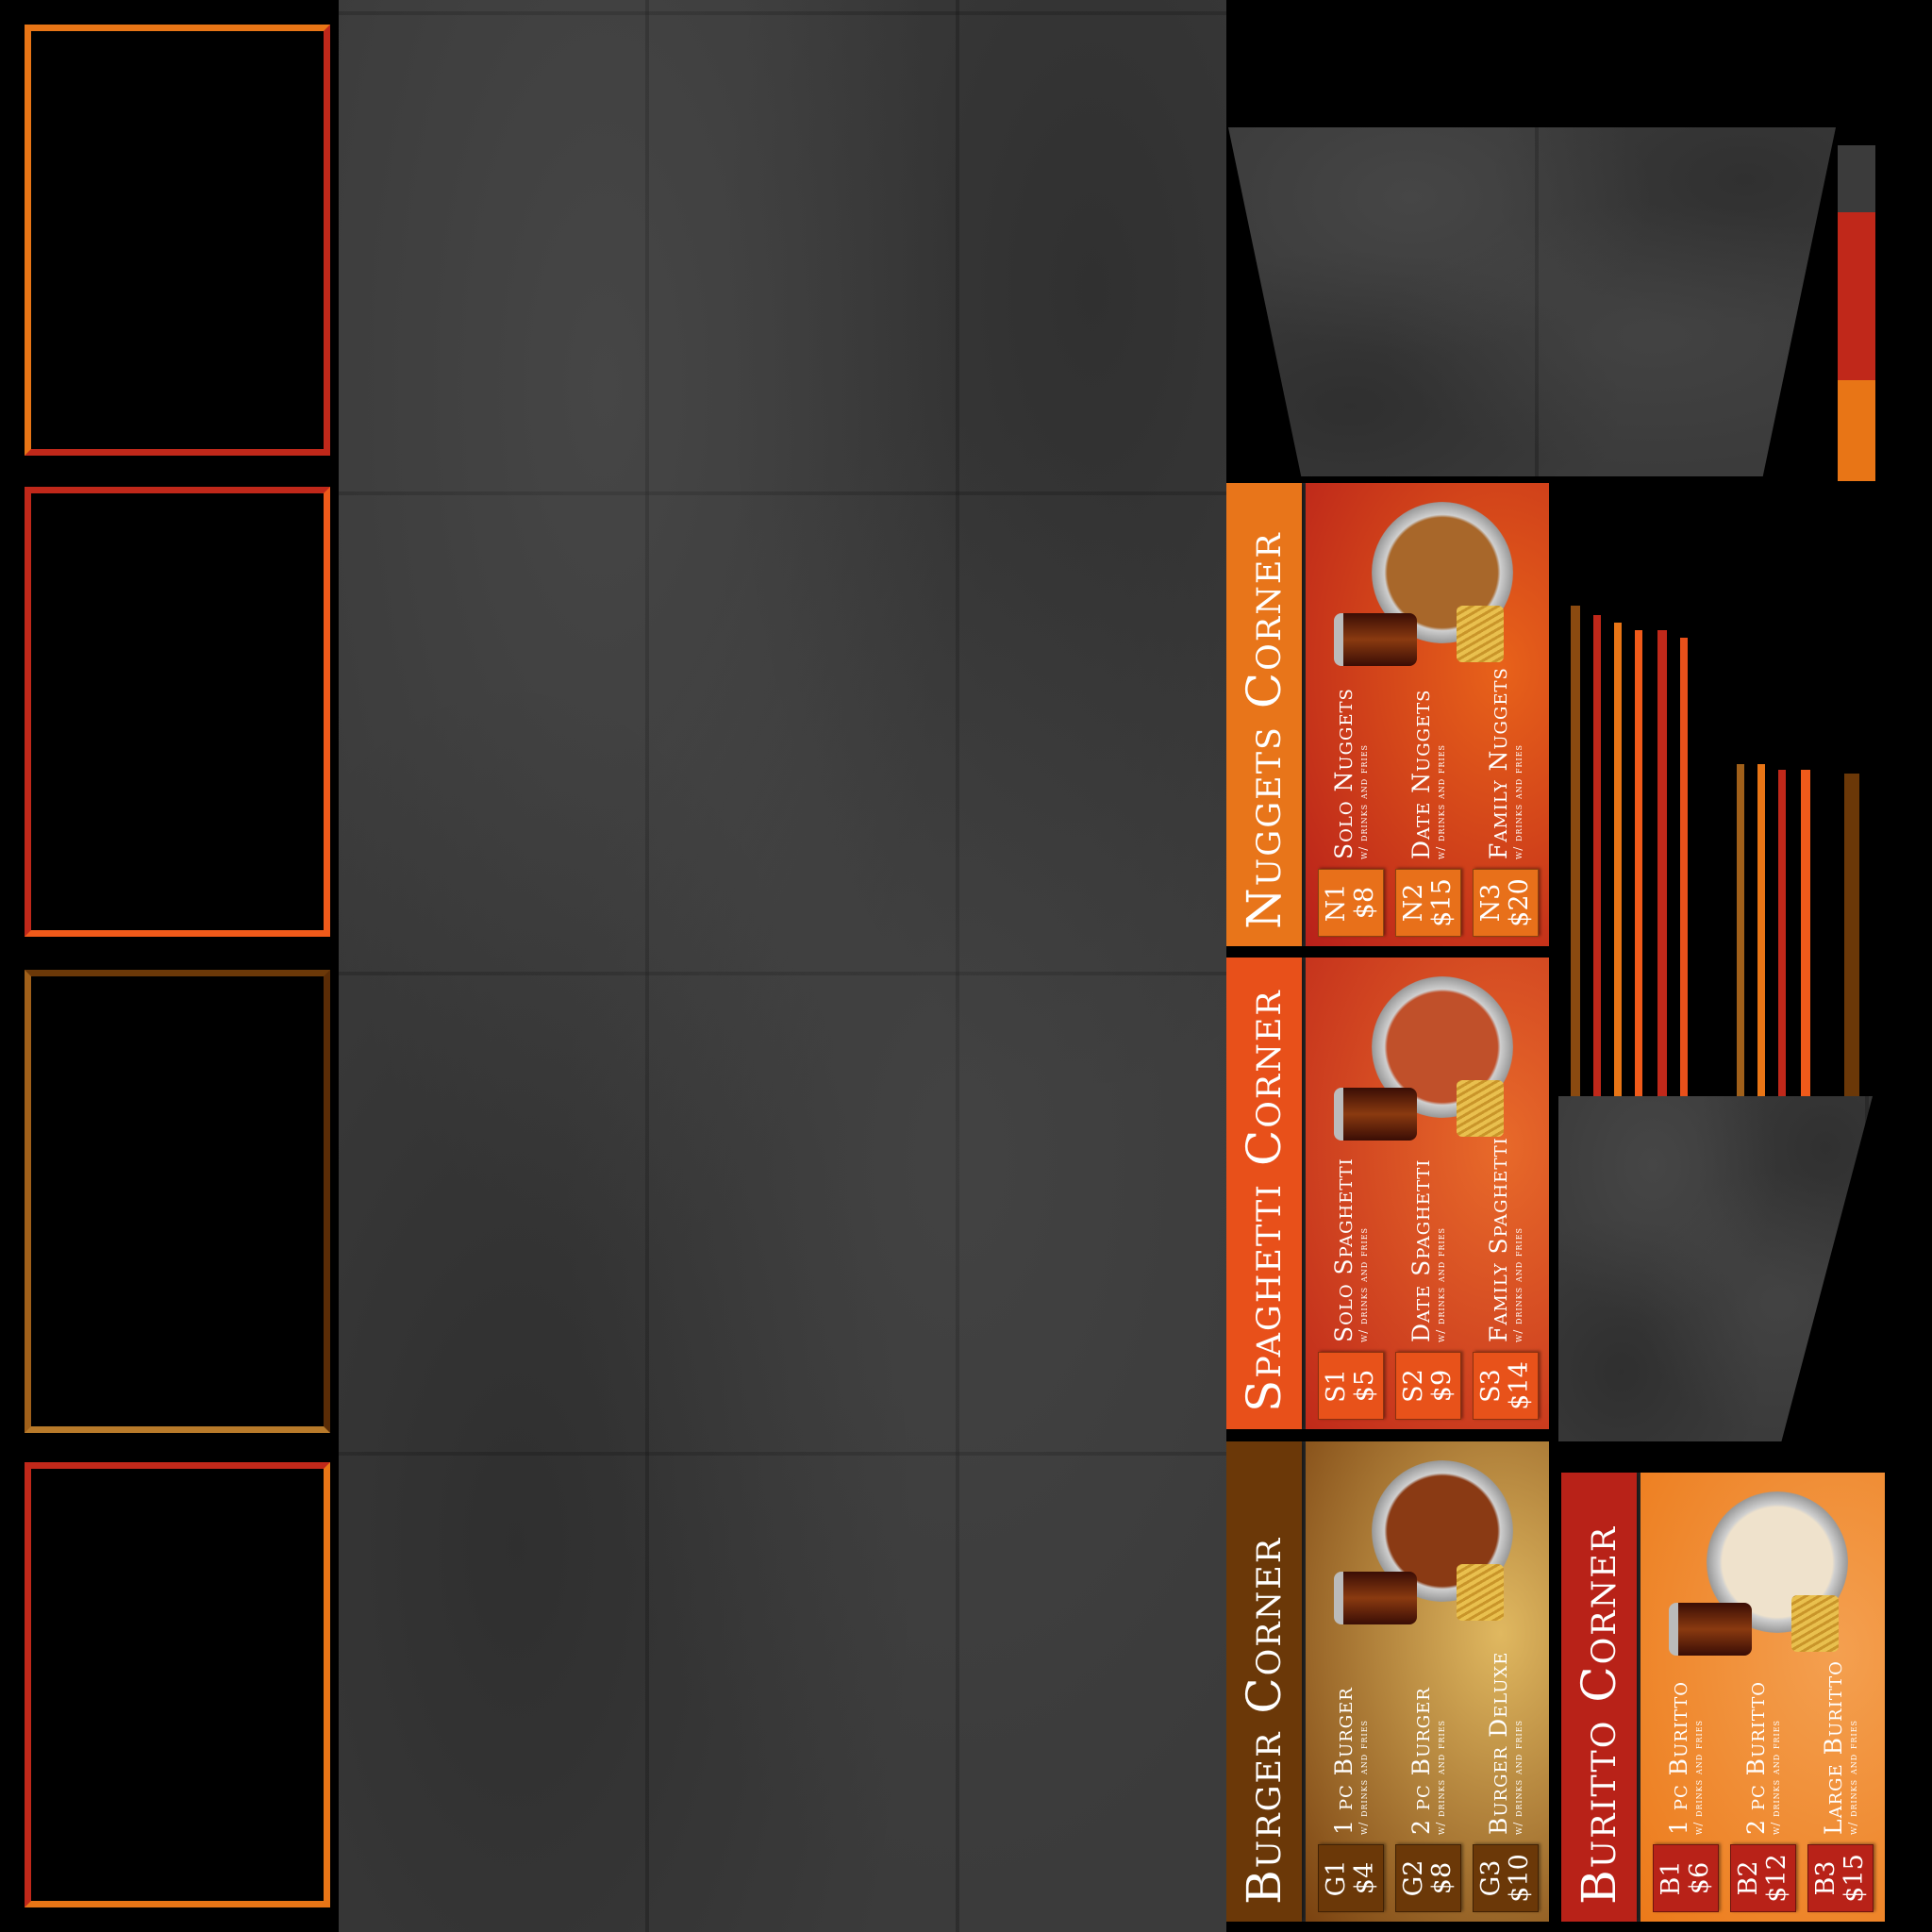  What do you see at coordinates (1350, 1761) in the screenshot?
I see `item-text: 1 pc Burger w/ drinks and fries` at bounding box center [1350, 1761].